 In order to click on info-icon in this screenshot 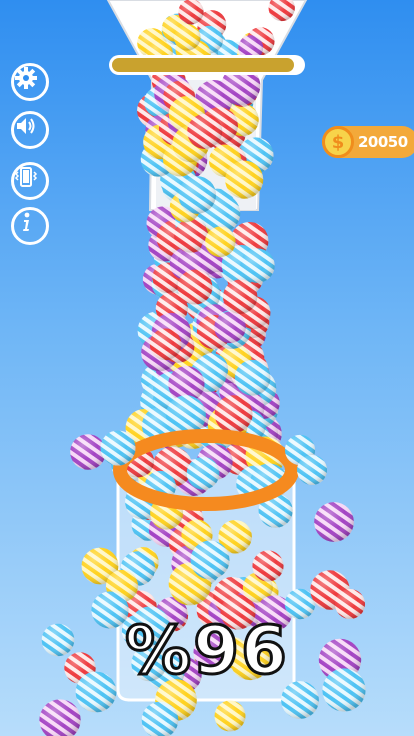, I will do `click(26, 221)`.